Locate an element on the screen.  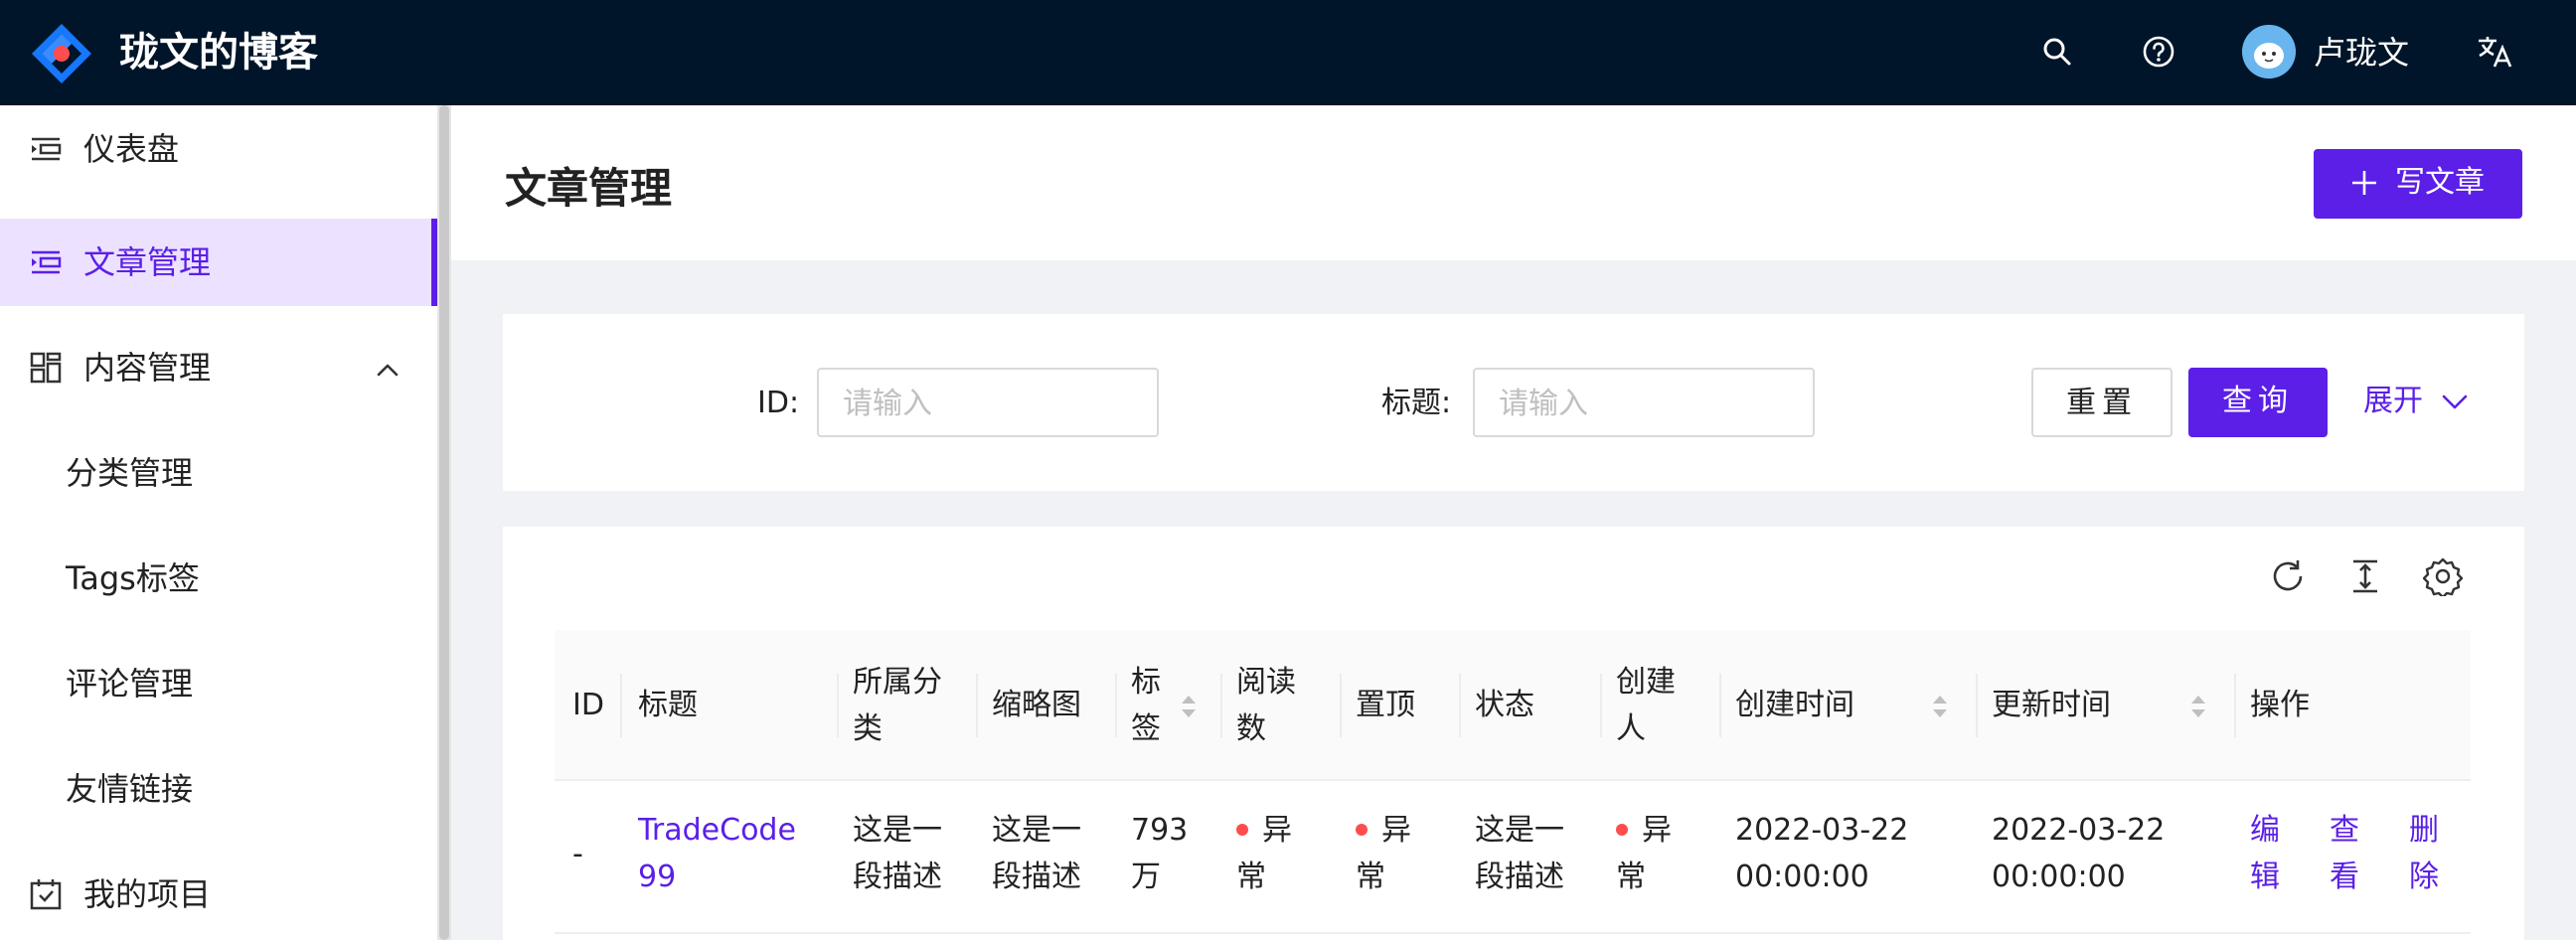
column-header-category: 所属分类 is located at coordinates (897, 705).